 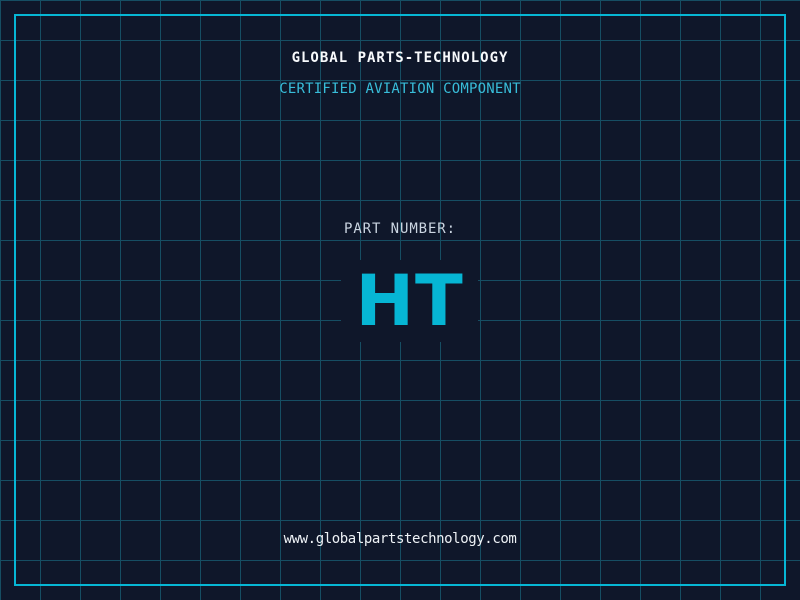 What do you see at coordinates (400, 539) in the screenshot?
I see `website-url: www.globalpartstechnology.com` at bounding box center [400, 539].